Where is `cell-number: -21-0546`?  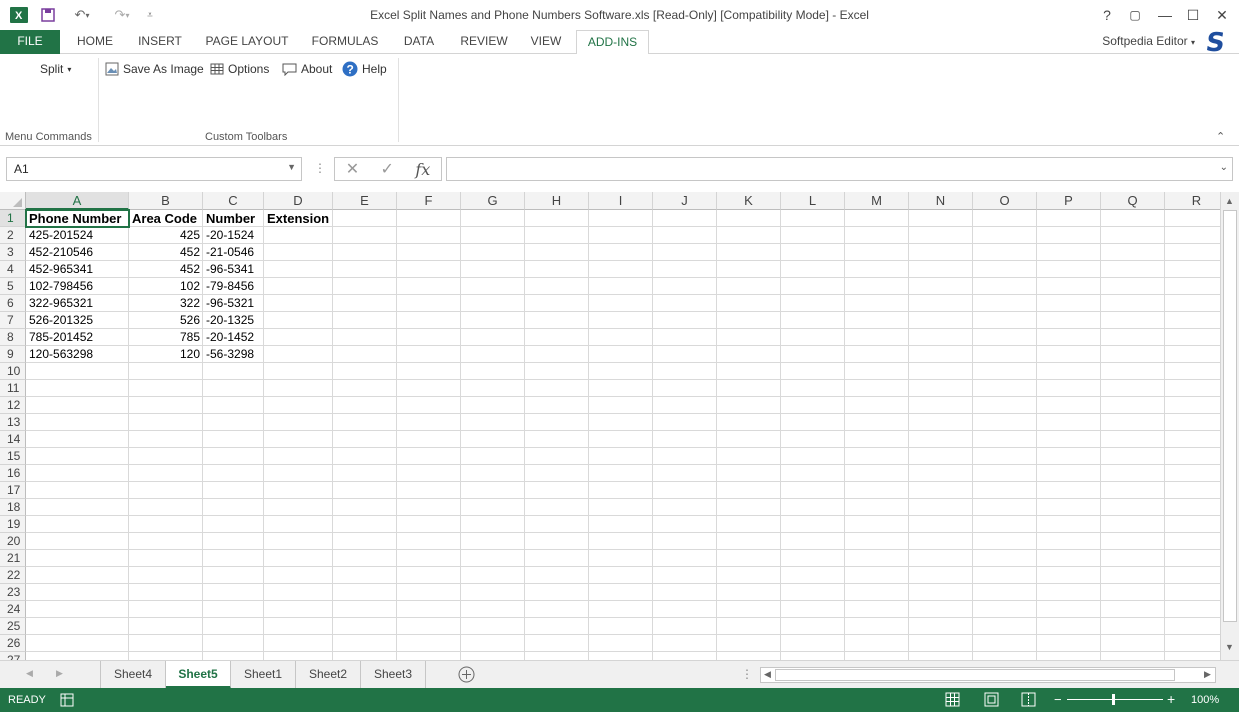
cell-number: -21-0546 is located at coordinates (233, 252).